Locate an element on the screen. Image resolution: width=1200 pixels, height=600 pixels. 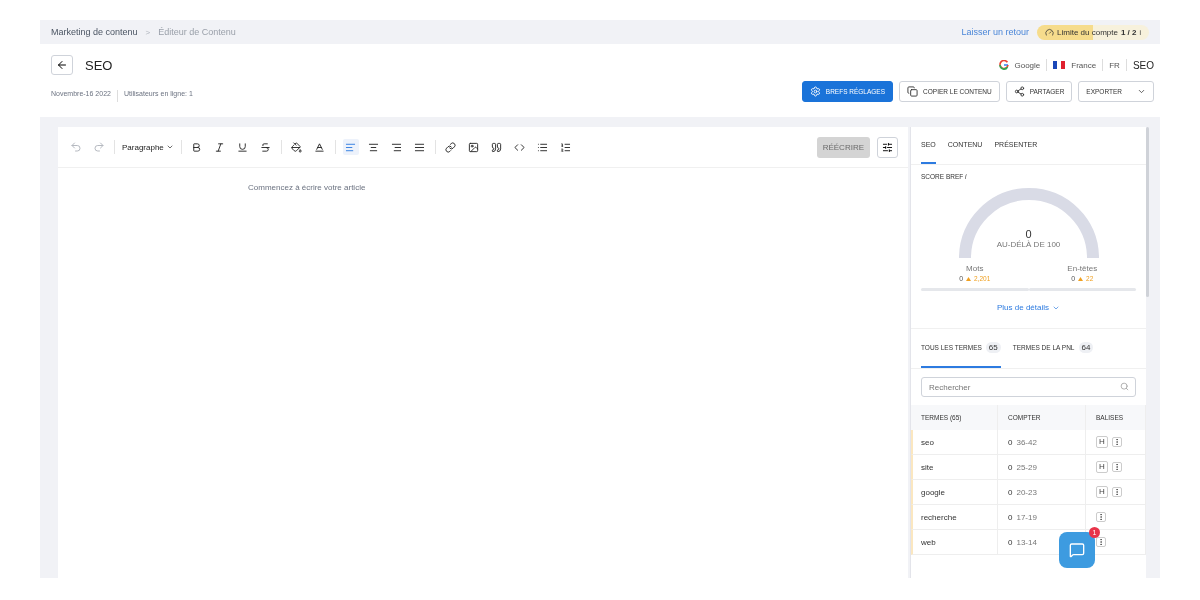
feedback-link: Laisser un retour is located at coordinates (995, 32).